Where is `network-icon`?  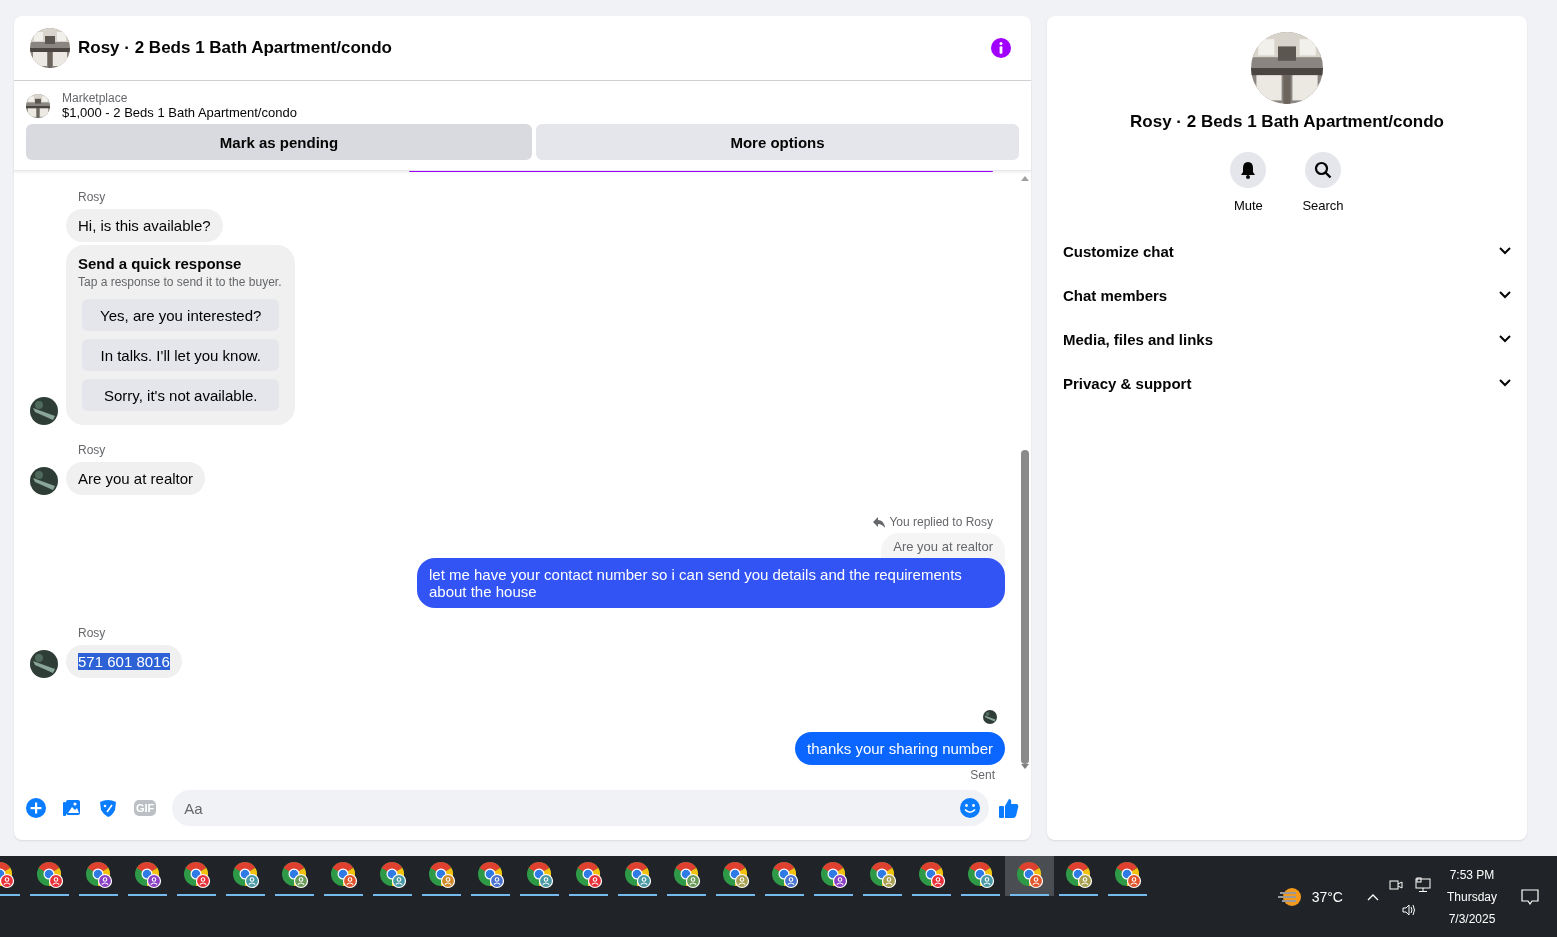
network-icon is located at coordinates (1422, 884).